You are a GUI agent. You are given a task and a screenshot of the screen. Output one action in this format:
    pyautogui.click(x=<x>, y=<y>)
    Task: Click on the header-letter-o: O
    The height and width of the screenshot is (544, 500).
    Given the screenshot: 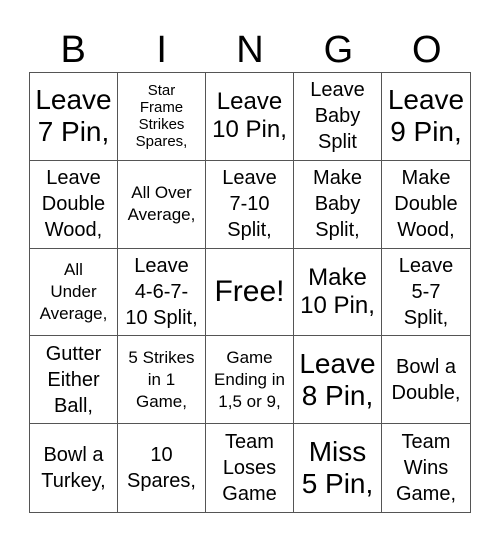 What is the action you would take?
    pyautogui.click(x=427, y=50)
    